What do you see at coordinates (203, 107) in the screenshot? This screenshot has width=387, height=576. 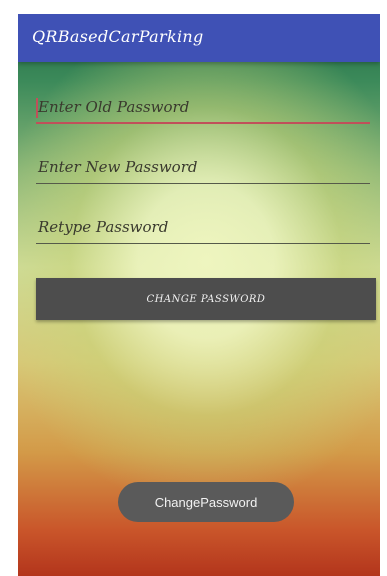 I see `old-password-field: Enter Old Password` at bounding box center [203, 107].